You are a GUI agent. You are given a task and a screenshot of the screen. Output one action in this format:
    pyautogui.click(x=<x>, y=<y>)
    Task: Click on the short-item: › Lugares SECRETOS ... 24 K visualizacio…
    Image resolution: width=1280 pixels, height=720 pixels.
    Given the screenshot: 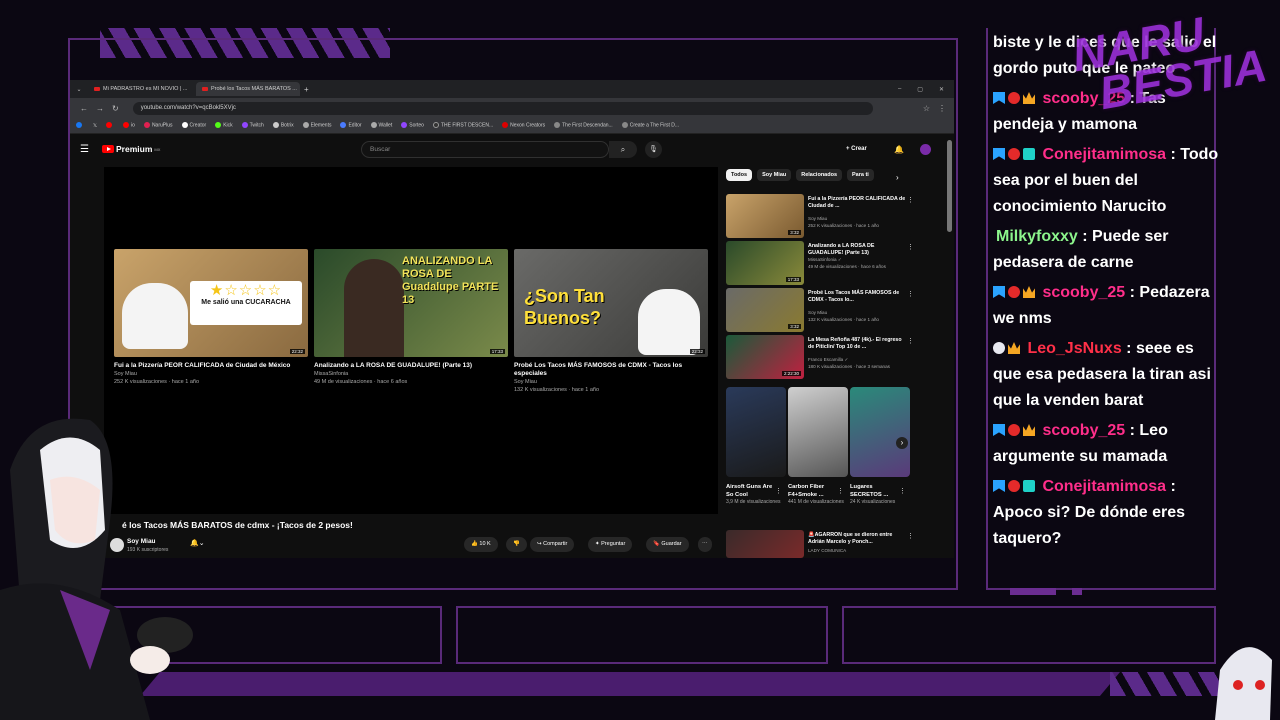 What is the action you would take?
    pyautogui.click(x=880, y=446)
    